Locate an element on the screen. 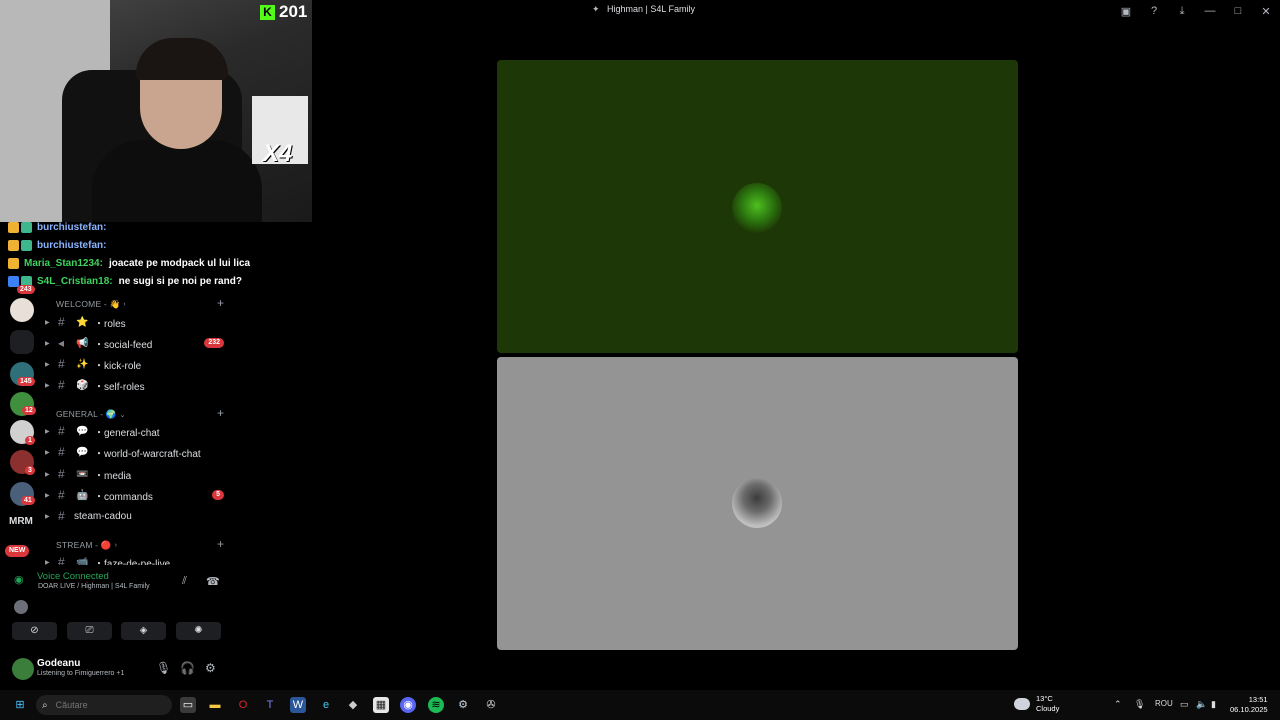 The height and width of the screenshot is (720, 1280). channel-item: ▶ # 💬 ・world-of-warcraft-chat is located at coordinates (139, 452).